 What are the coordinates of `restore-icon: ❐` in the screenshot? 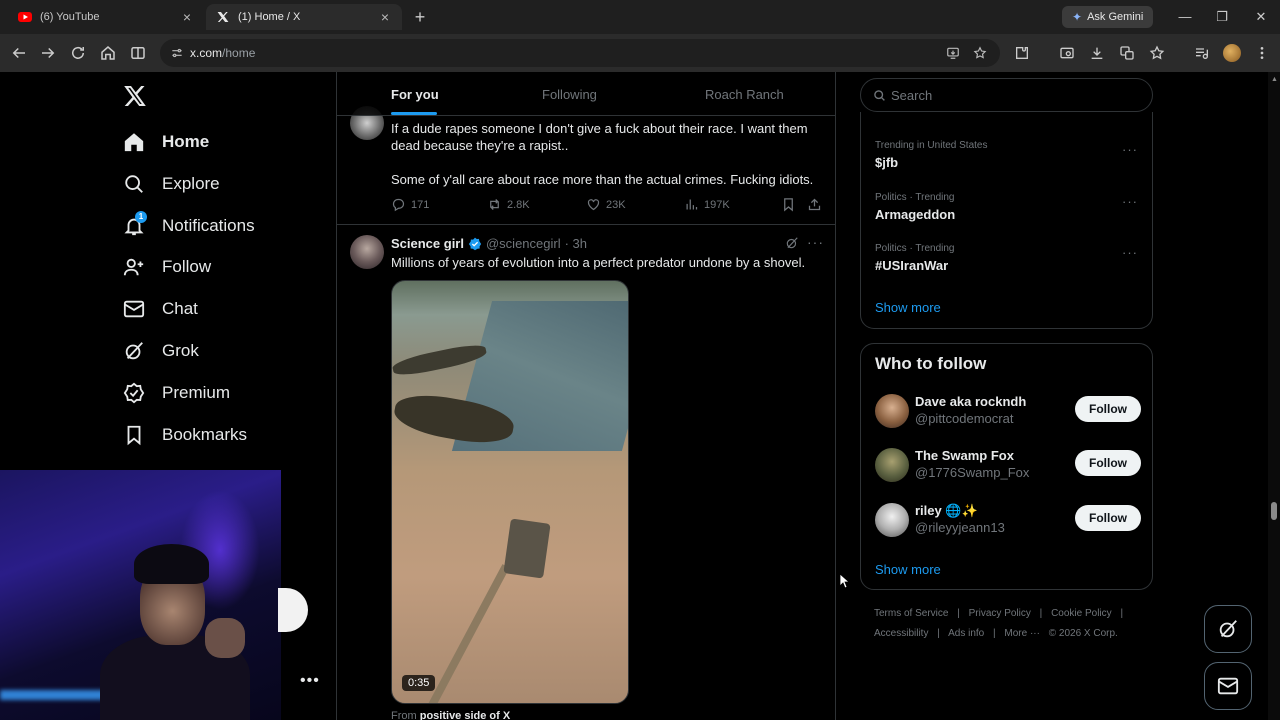 It's located at (1222, 17).